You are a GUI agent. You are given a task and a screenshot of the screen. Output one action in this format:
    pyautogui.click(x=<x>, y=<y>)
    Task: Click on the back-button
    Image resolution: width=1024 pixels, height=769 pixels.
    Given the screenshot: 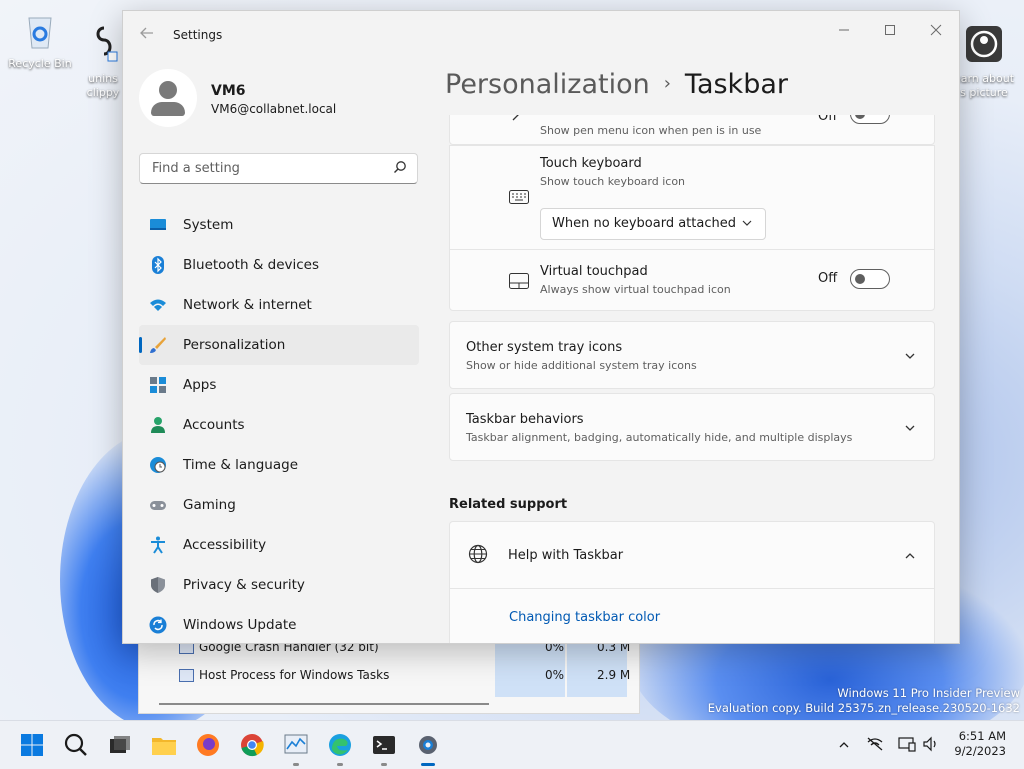 What is the action you would take?
    pyautogui.click(x=148, y=34)
    